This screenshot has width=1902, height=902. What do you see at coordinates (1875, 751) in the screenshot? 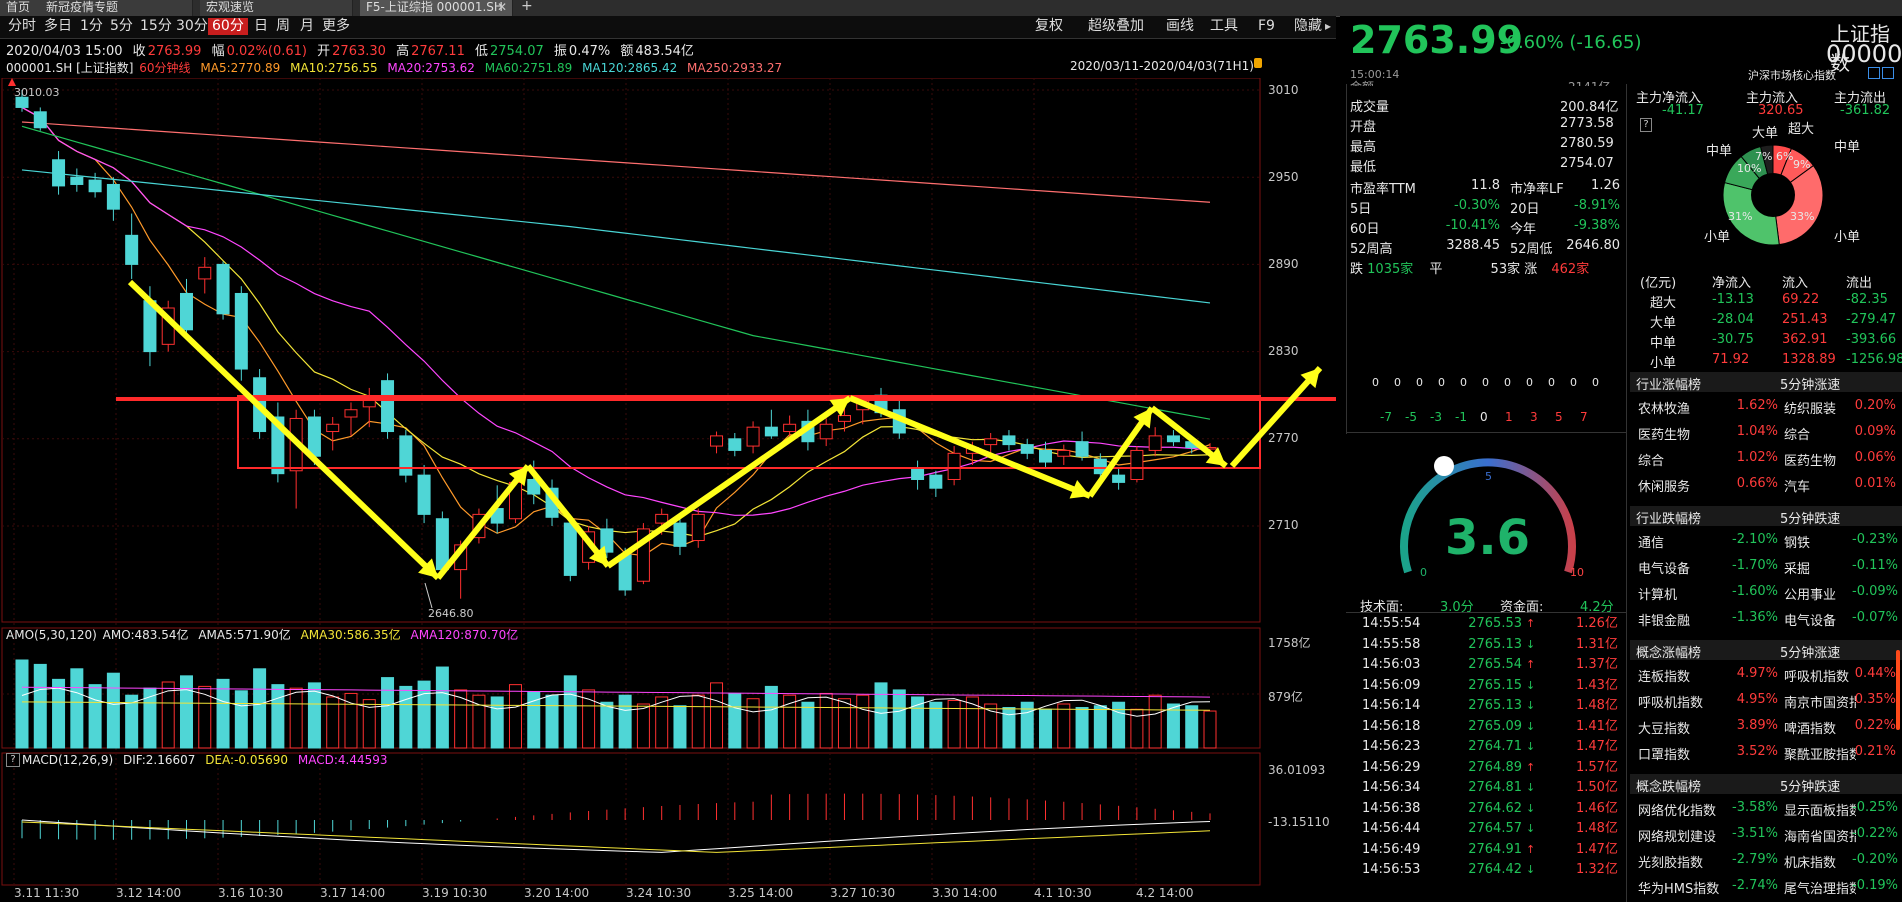
I see `sector-speed: 0.21%` at bounding box center [1875, 751].